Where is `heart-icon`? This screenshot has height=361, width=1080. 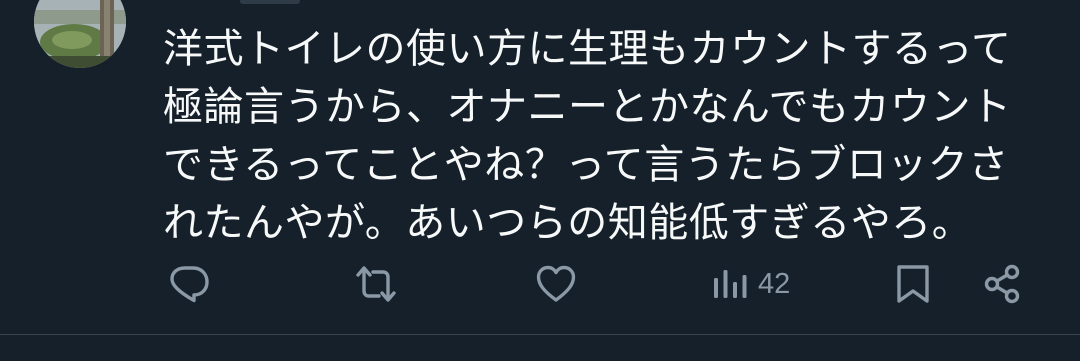
heart-icon is located at coordinates (556, 284).